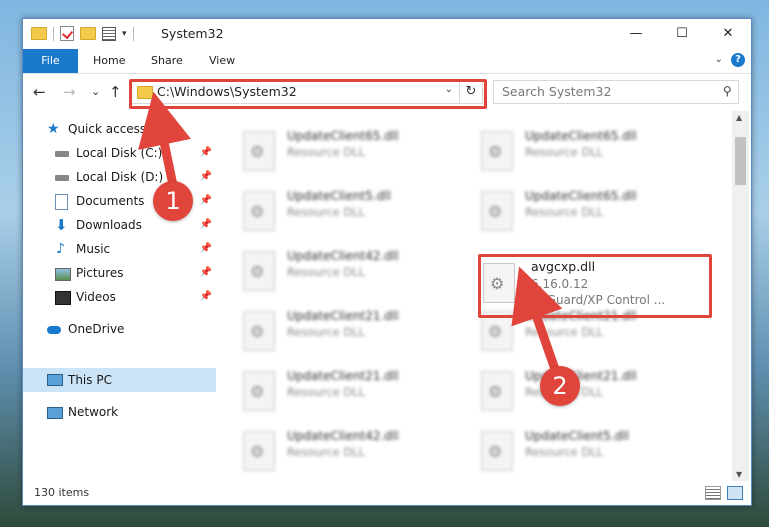  Describe the element at coordinates (173, 201) in the screenshot. I see `step-badge-1: 1` at that location.